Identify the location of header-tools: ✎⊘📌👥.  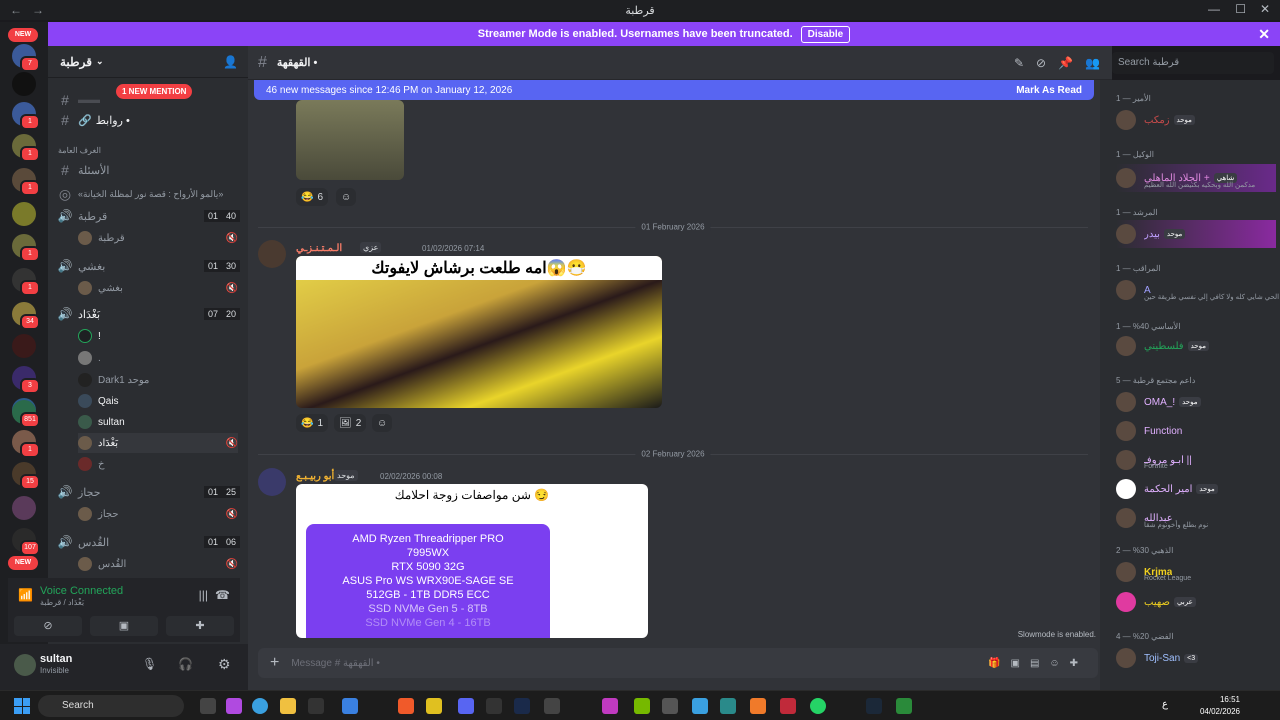
(1063, 63).